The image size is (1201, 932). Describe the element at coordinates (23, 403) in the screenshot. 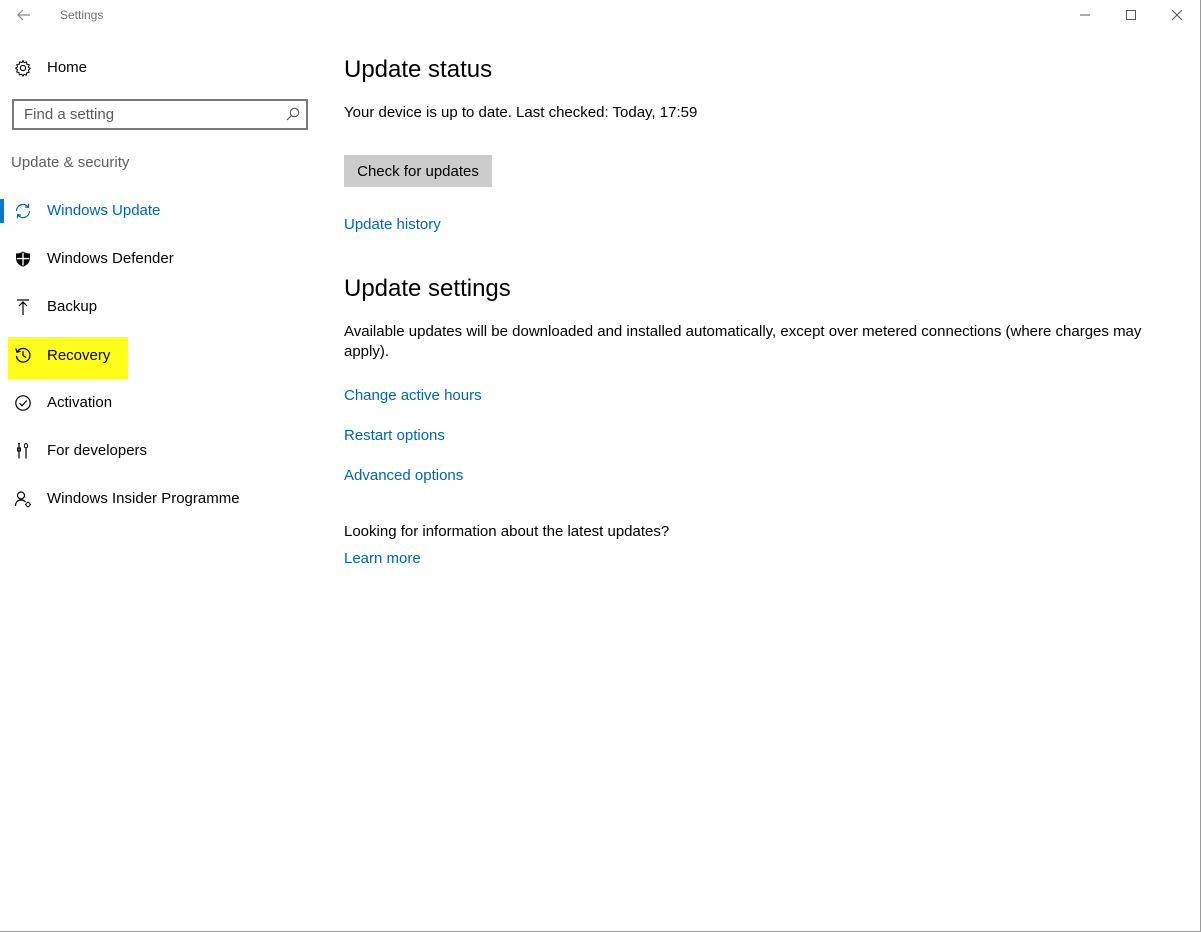

I see `checkmark-circle-icon` at that location.